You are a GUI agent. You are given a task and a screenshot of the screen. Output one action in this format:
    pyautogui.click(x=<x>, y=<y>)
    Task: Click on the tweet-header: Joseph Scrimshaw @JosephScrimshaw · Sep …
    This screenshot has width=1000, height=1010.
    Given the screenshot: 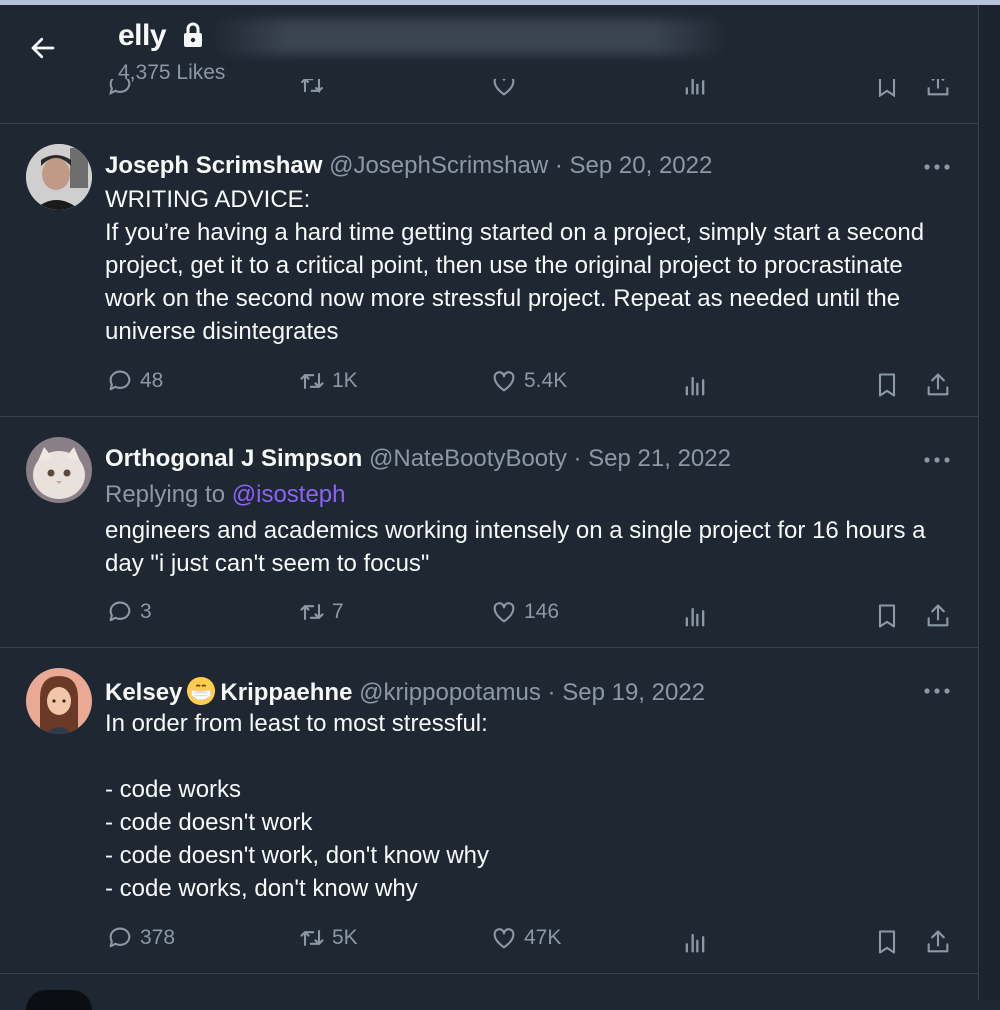 What is the action you would take?
    pyautogui.click(x=408, y=166)
    